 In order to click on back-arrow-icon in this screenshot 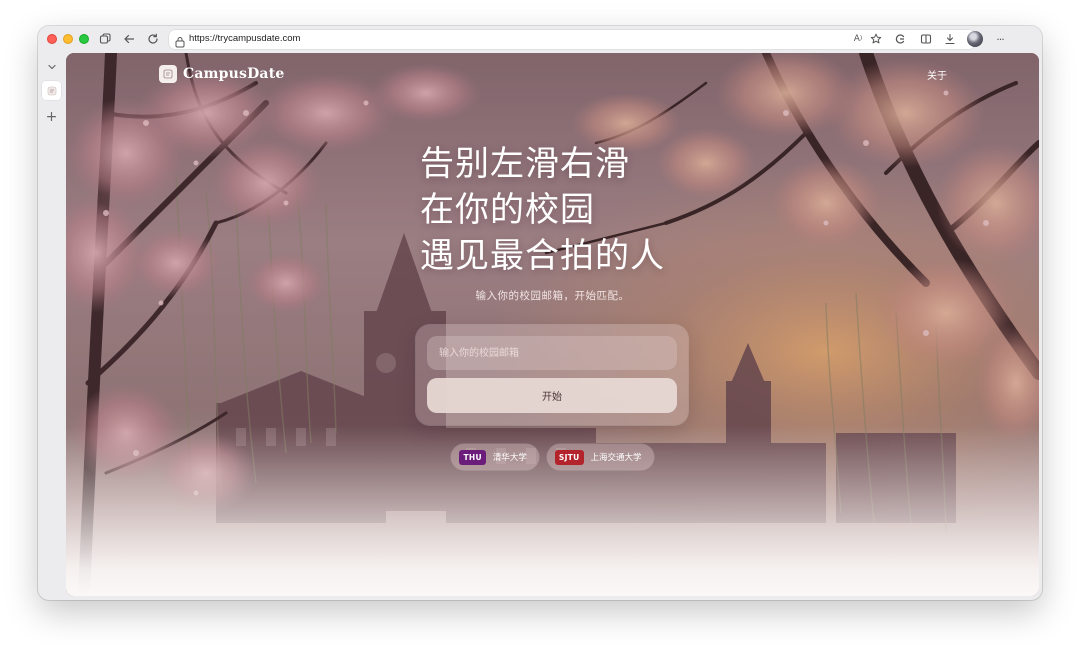, I will do `click(129, 39)`.